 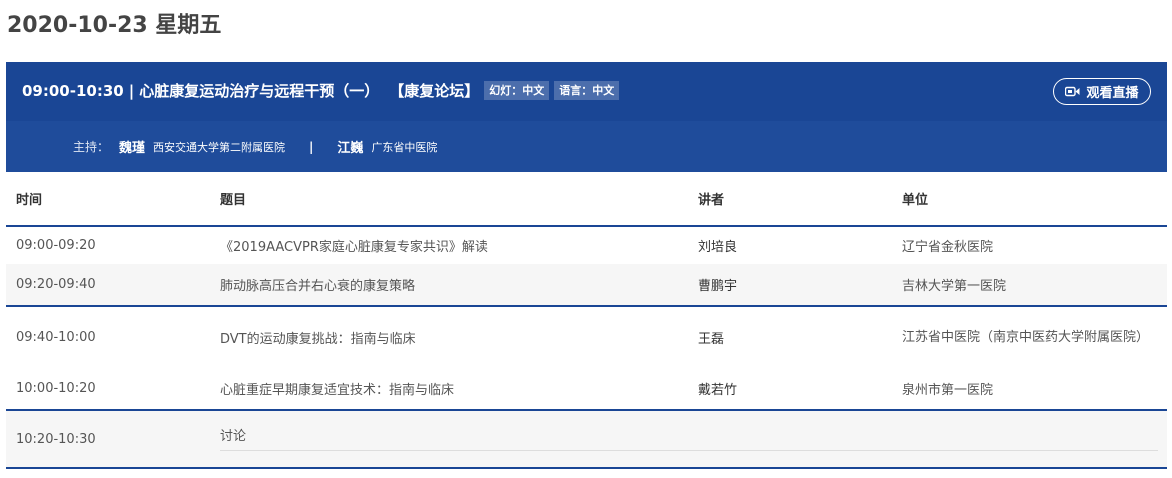 I want to click on video-camera-icon, so click(x=1072, y=91).